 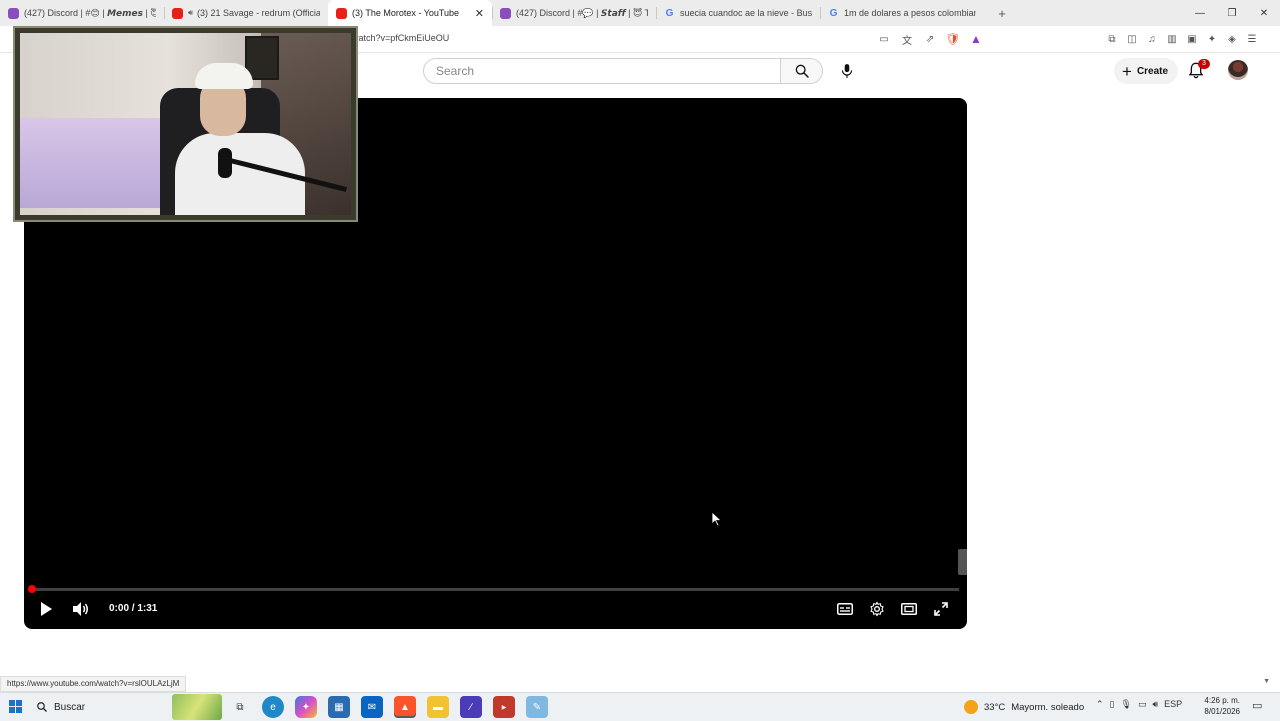 I want to click on window-controls: — ❐ ✕, so click(x=1232, y=13).